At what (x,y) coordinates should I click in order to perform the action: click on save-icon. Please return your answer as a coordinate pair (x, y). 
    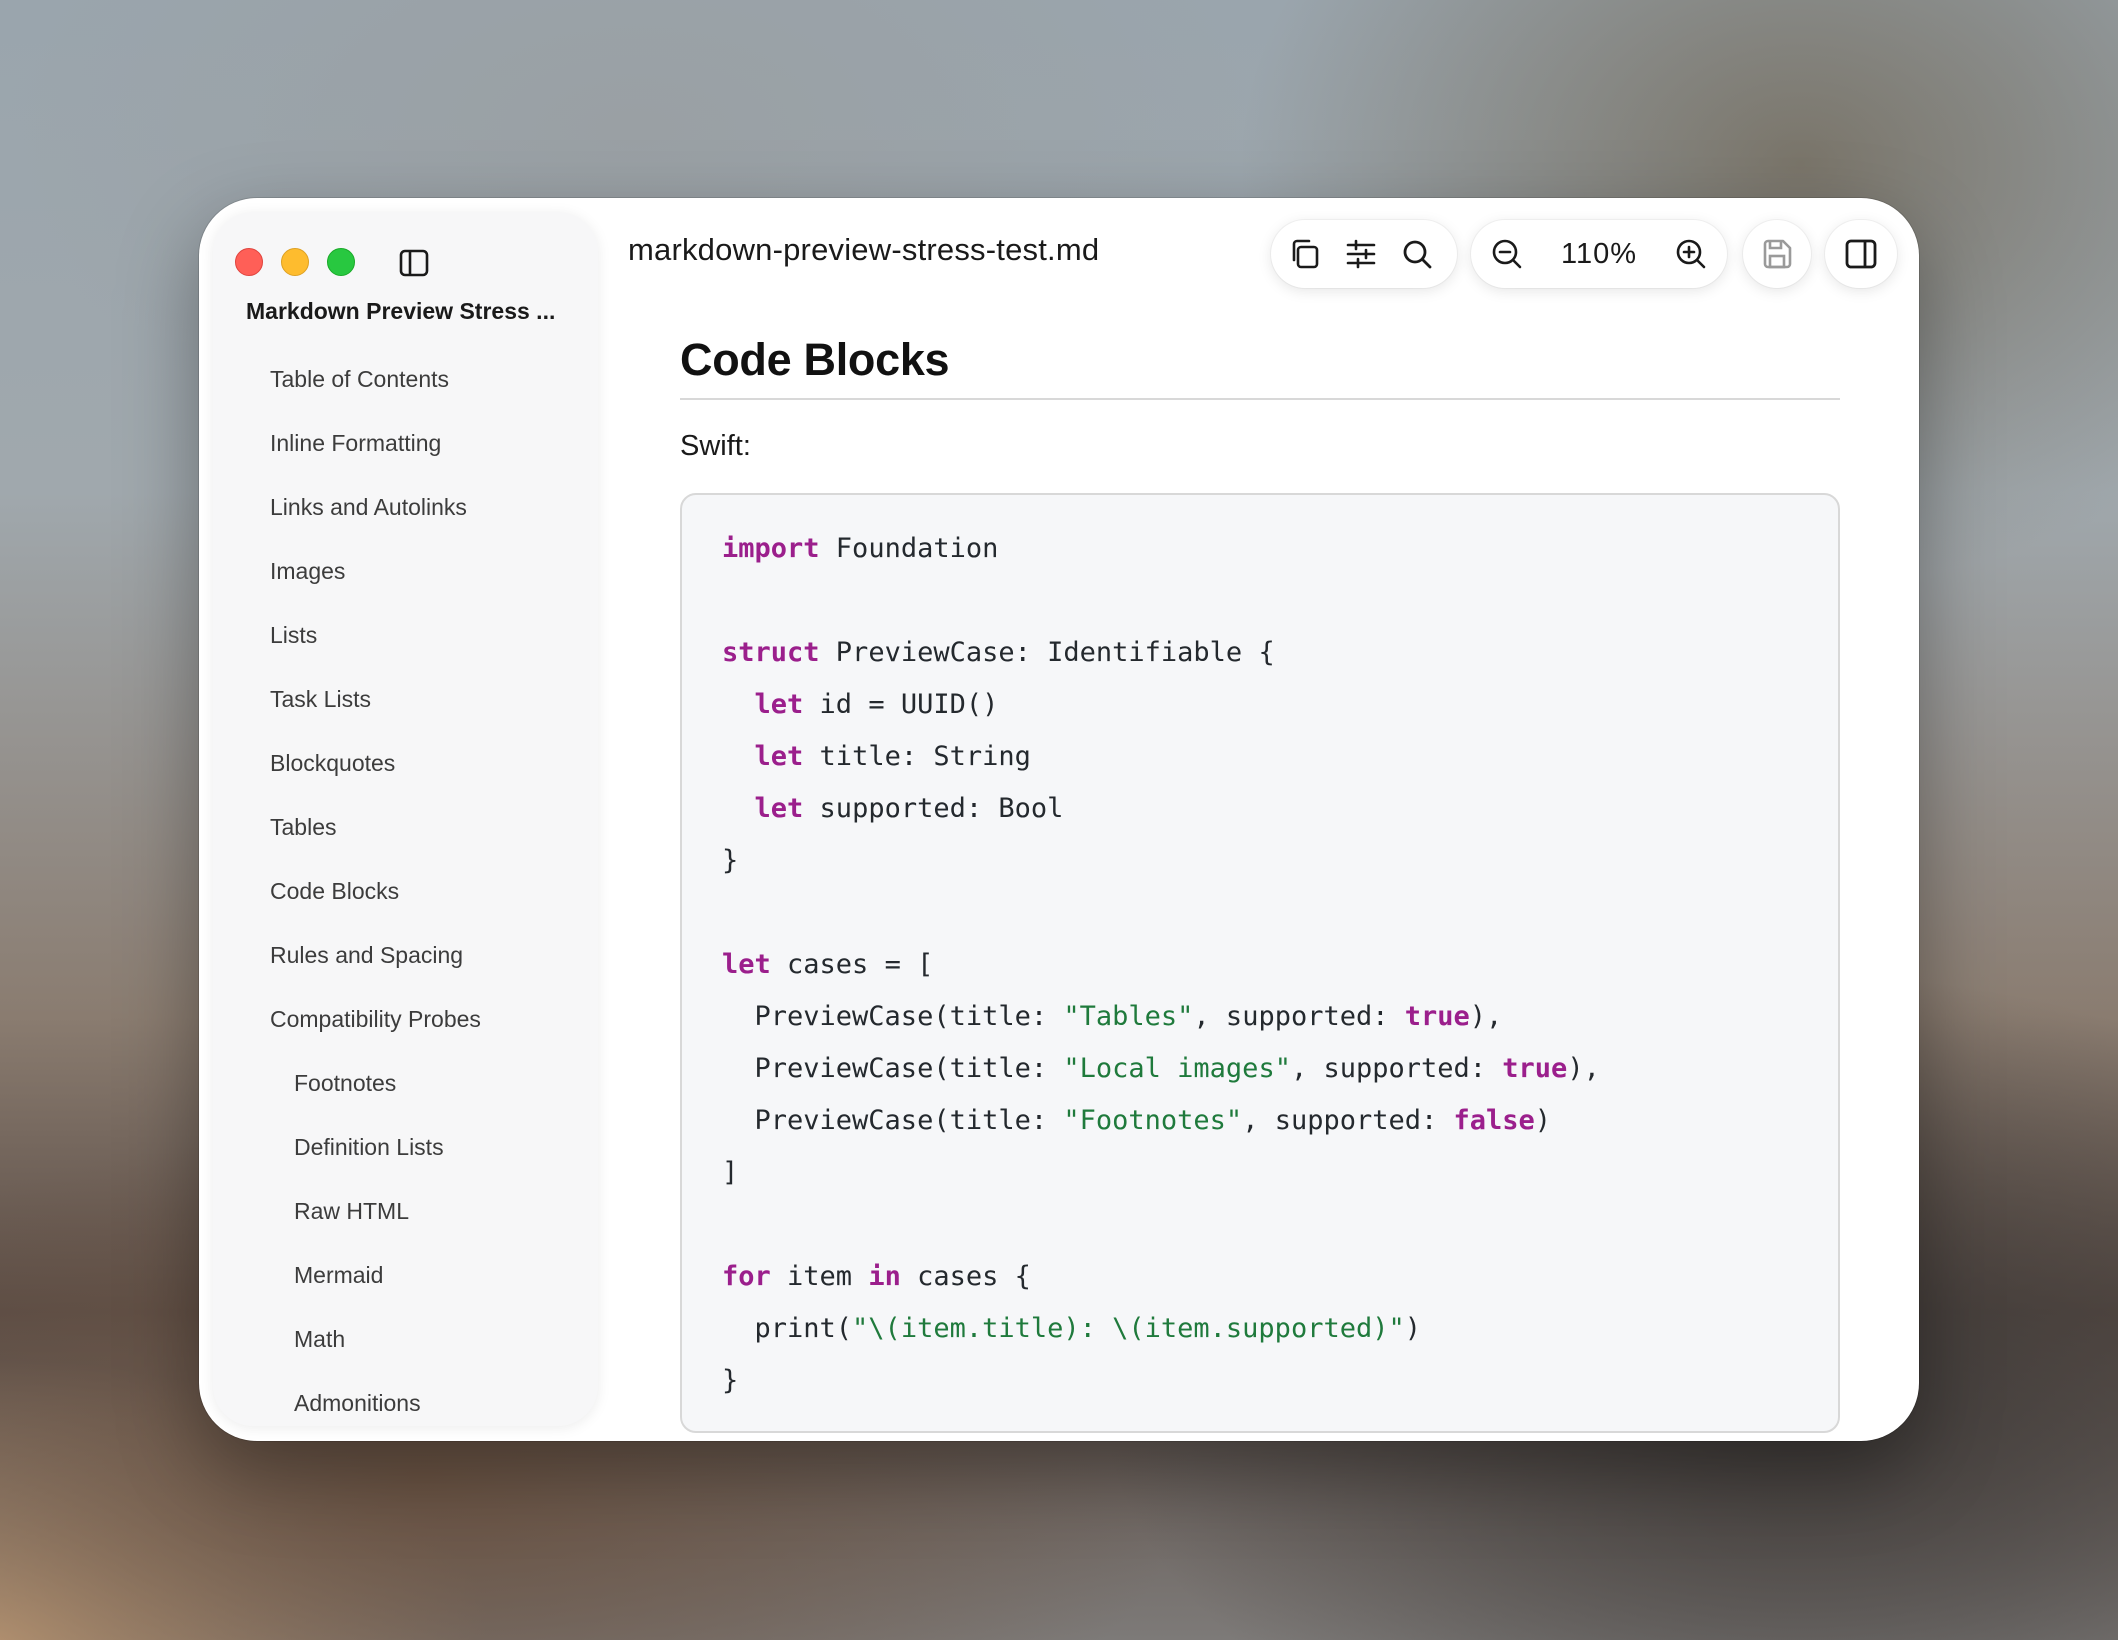
    Looking at the image, I should click on (1777, 254).